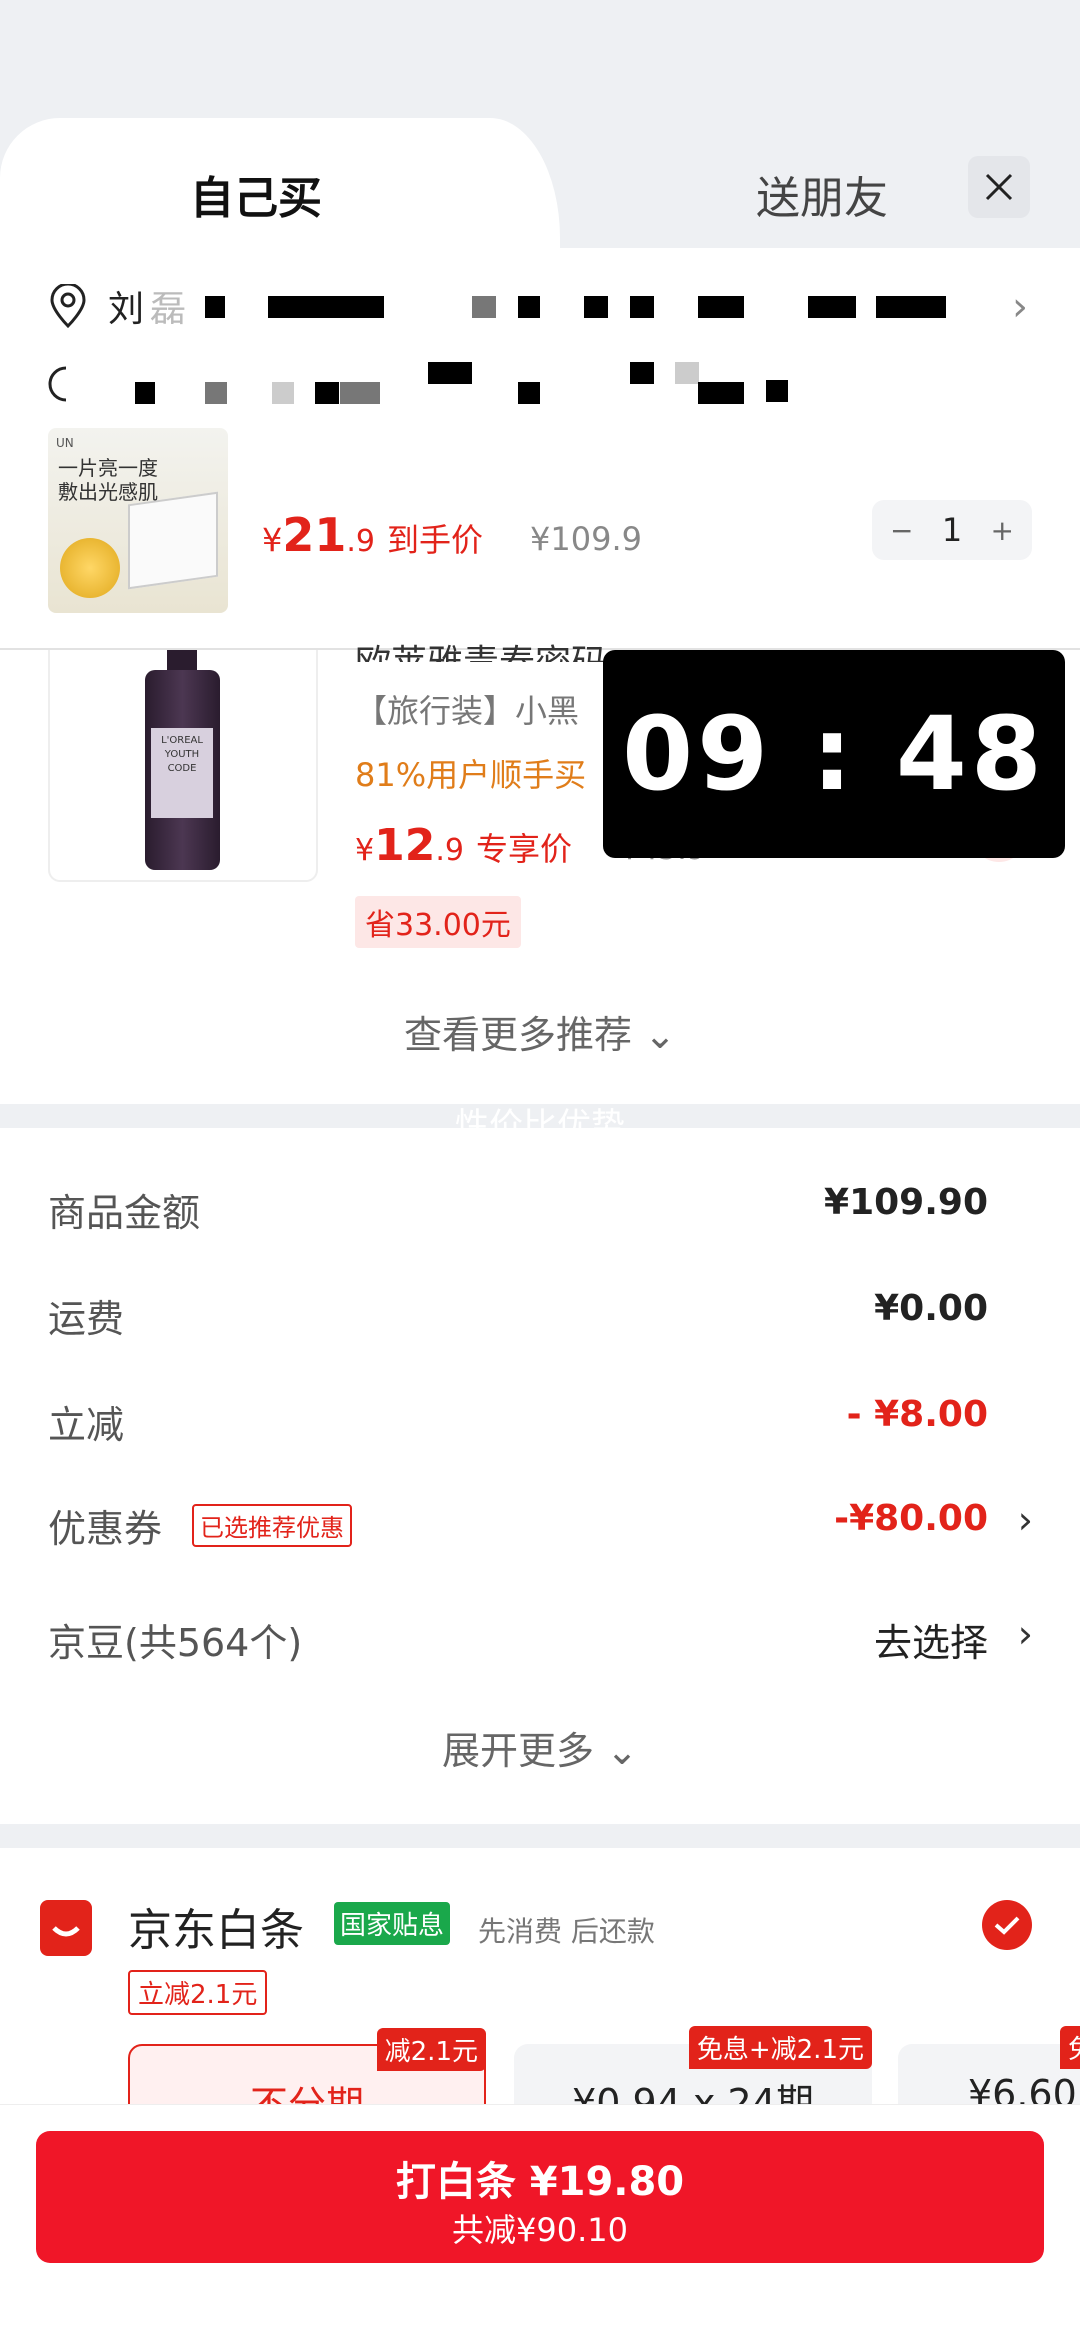 This screenshot has width=1080, height=2344. I want to click on plus-button: +, so click(1002, 530).